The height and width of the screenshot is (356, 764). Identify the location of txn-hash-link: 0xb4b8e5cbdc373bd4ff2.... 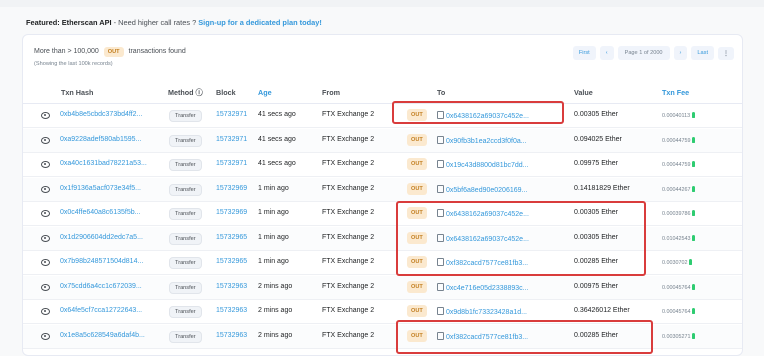
(101, 114).